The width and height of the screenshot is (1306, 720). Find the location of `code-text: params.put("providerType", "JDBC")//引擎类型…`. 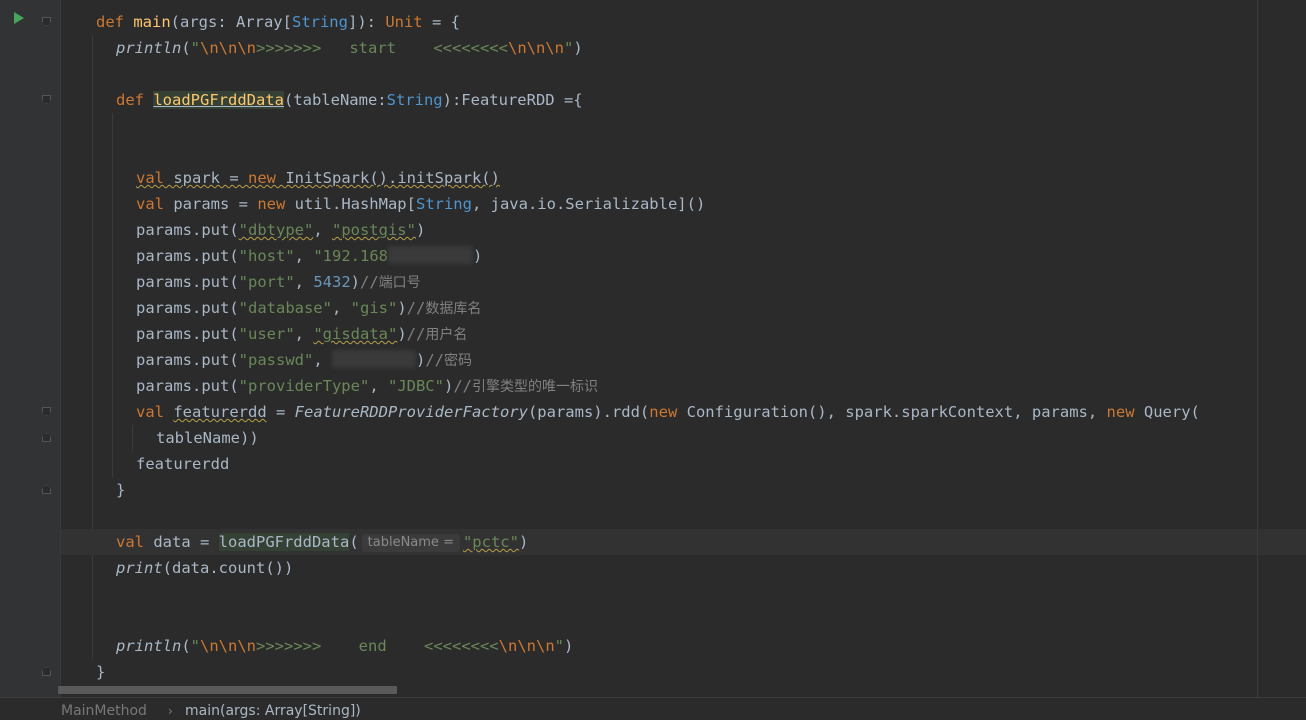

code-text: params.put("providerType", "JDBC")//引擎类型… is located at coordinates (367, 386).